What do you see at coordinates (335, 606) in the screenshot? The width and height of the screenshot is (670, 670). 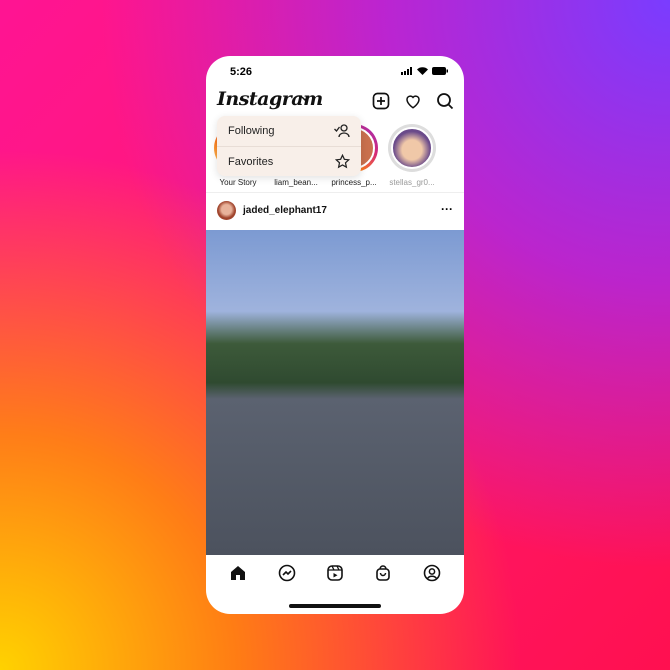 I see `home-indicator` at bounding box center [335, 606].